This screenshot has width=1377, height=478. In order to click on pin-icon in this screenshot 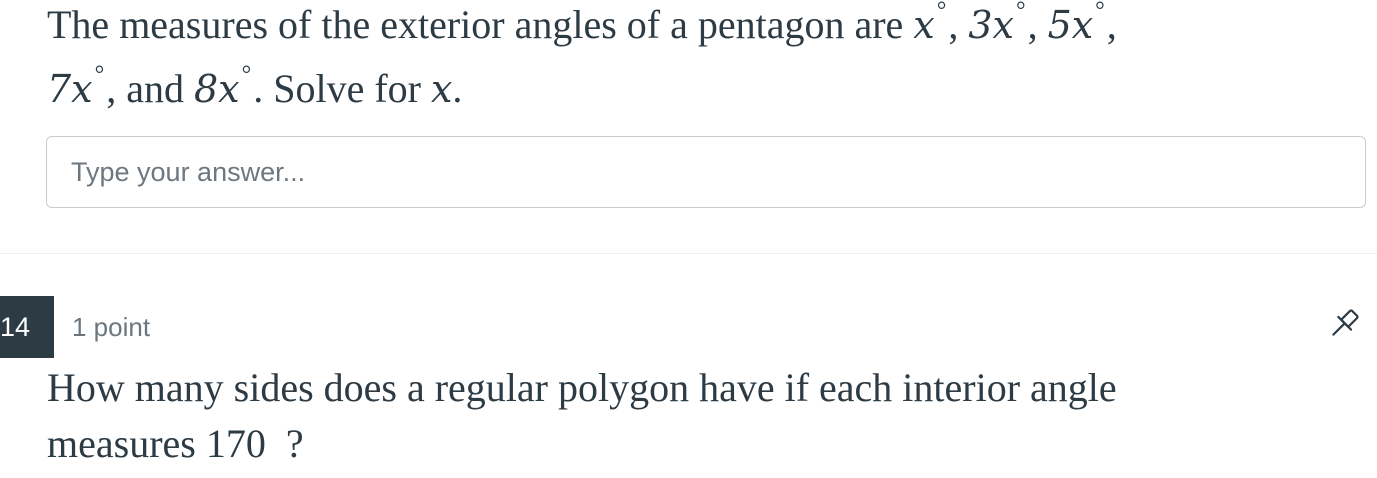, I will do `click(1344, 324)`.